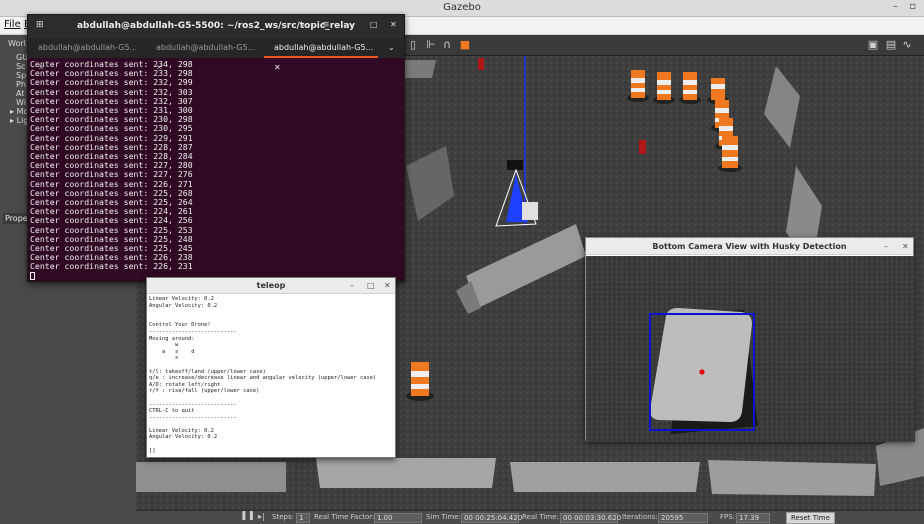 The height and width of the screenshot is (524, 924). I want to click on tree-item-wind: Wi, so click(21, 102).